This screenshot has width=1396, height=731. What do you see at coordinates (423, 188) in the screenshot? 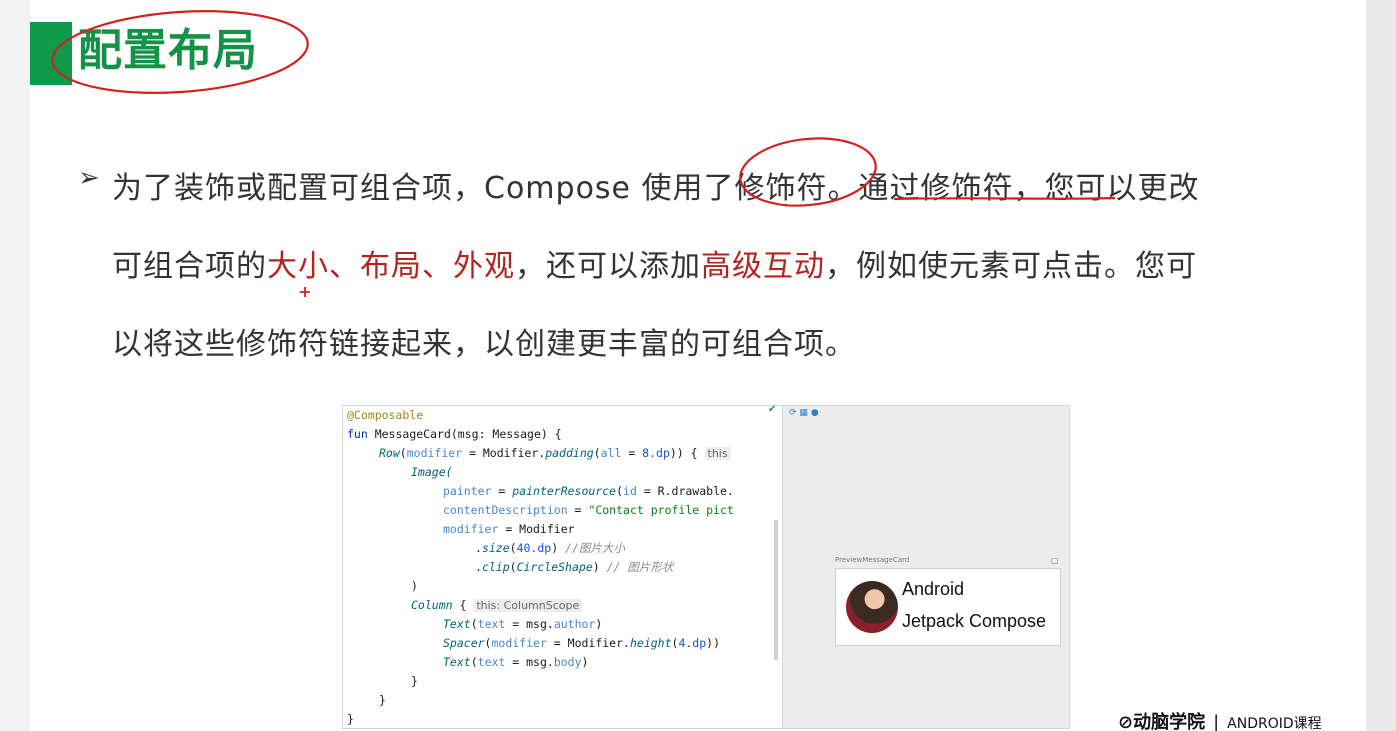
I see `text-segment: 为了装饰或配置可组合项，Compose 使用了` at bounding box center [423, 188].